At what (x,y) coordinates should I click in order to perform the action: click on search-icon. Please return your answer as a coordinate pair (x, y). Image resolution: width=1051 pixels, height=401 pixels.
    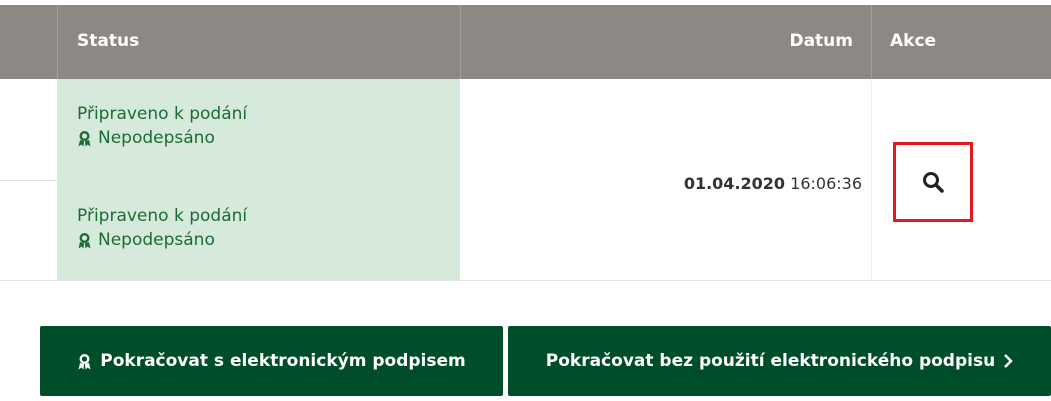
    Looking at the image, I should click on (933, 182).